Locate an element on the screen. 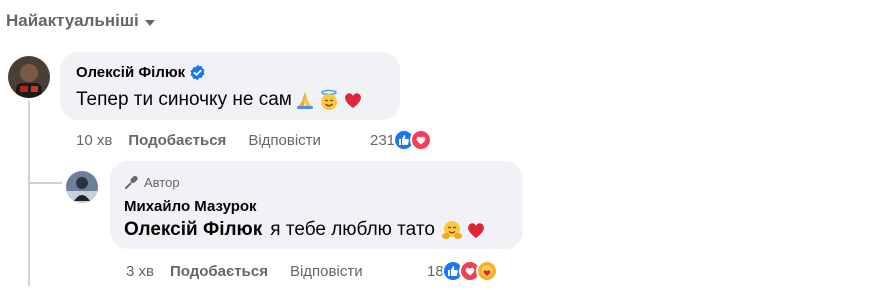 The height and width of the screenshot is (290, 875). caret-down-icon is located at coordinates (149, 22).